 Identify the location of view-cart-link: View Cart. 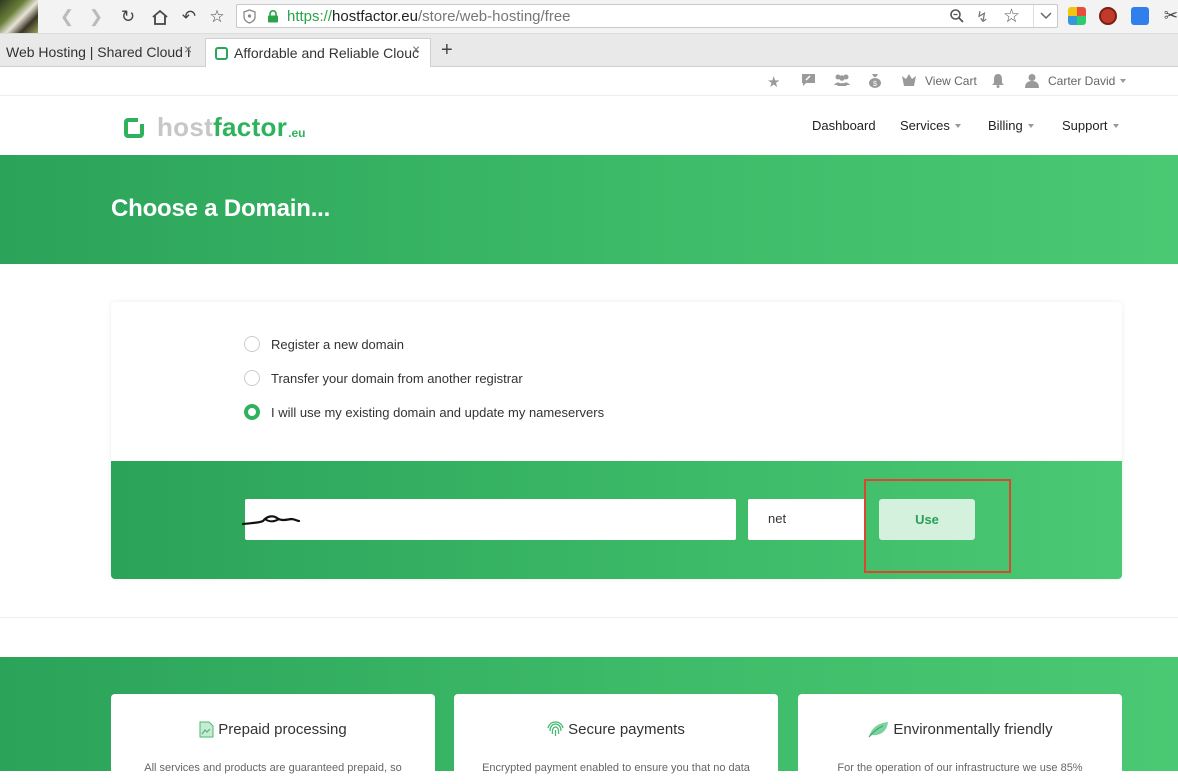
(951, 81).